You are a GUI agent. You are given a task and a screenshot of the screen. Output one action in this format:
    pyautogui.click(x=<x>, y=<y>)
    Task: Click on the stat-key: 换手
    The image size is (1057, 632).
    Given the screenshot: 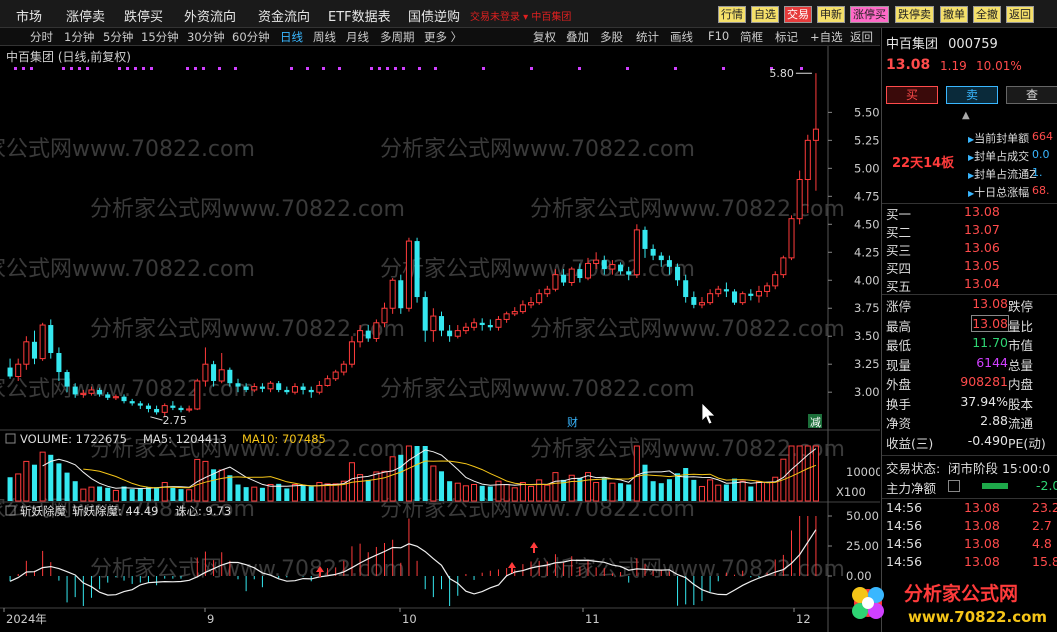 What is the action you would take?
    pyautogui.click(x=899, y=404)
    